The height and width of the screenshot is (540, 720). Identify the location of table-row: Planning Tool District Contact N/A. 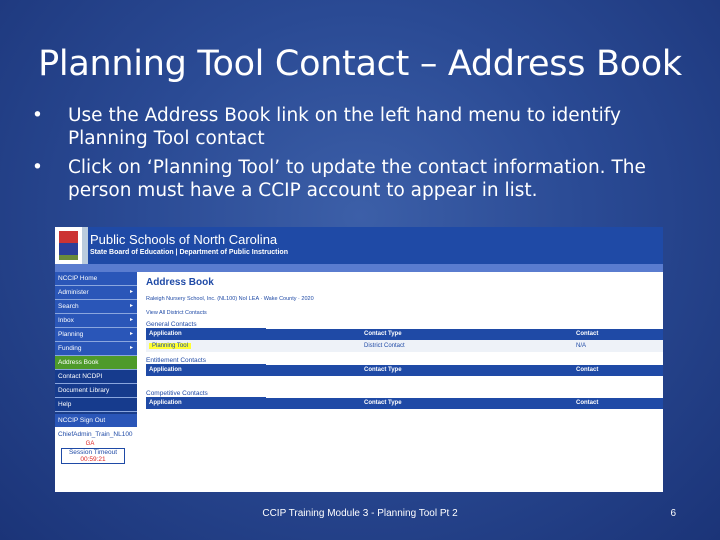
(404, 346).